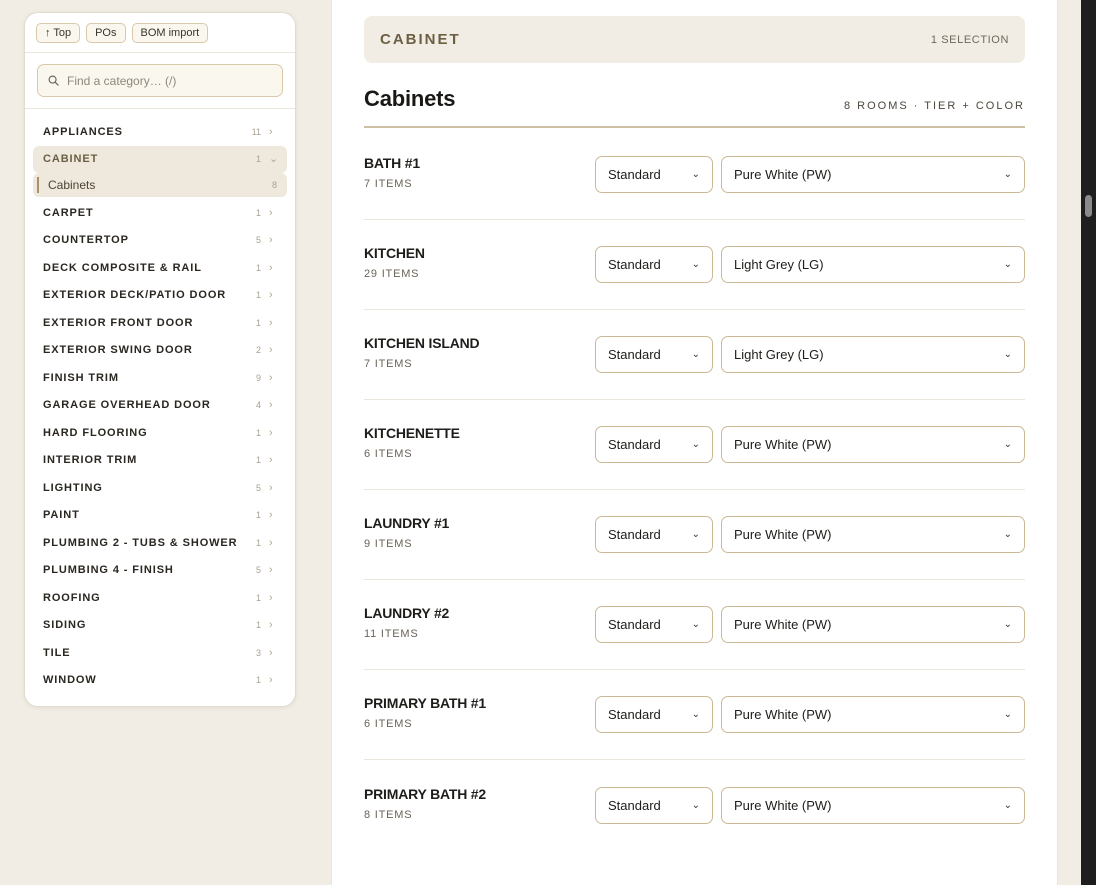 Image resolution: width=1096 pixels, height=885 pixels. What do you see at coordinates (160, 598) in the screenshot?
I see `category-item-roofing: ROOFING 1 ›` at bounding box center [160, 598].